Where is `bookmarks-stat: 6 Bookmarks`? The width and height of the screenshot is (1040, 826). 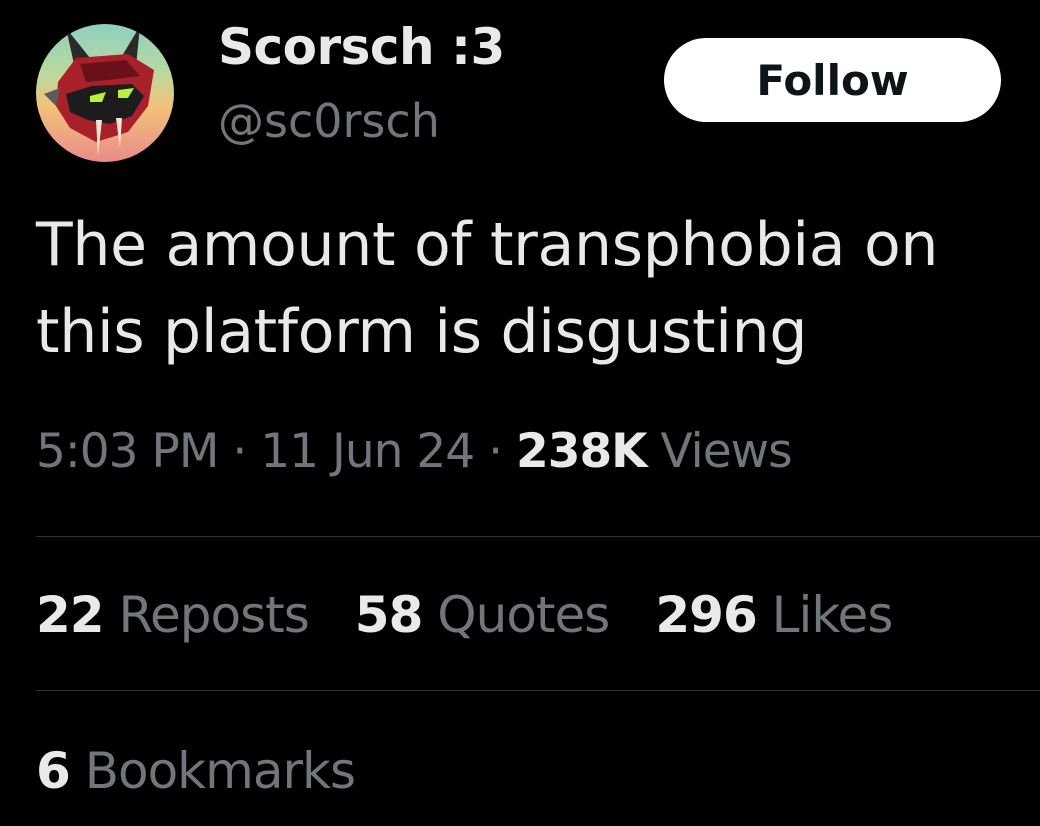
bookmarks-stat: 6 Bookmarks is located at coordinates (196, 771).